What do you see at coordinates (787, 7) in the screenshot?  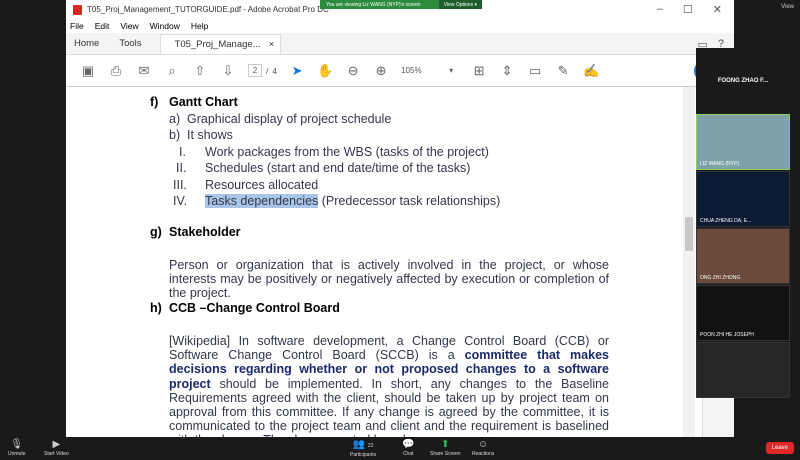 I see `view-button: View` at bounding box center [787, 7].